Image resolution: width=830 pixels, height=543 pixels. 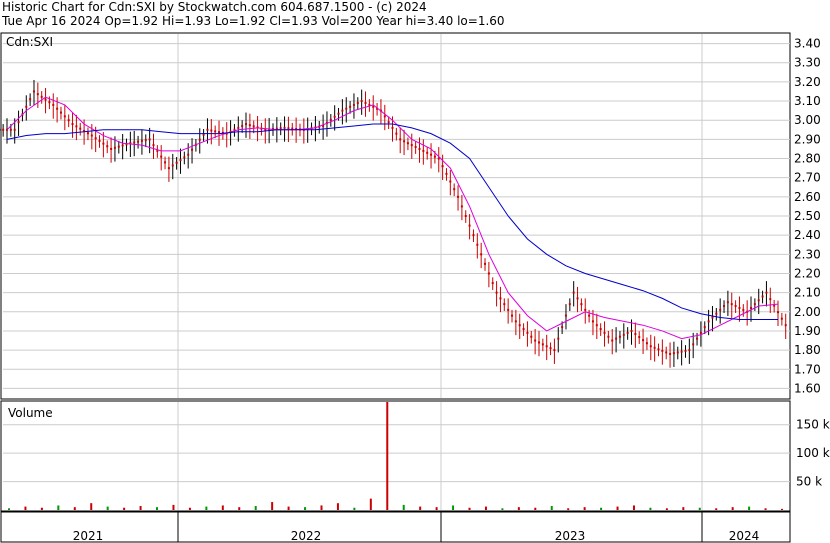 I want to click on volume-tick-label: 150 k, so click(x=813, y=425).